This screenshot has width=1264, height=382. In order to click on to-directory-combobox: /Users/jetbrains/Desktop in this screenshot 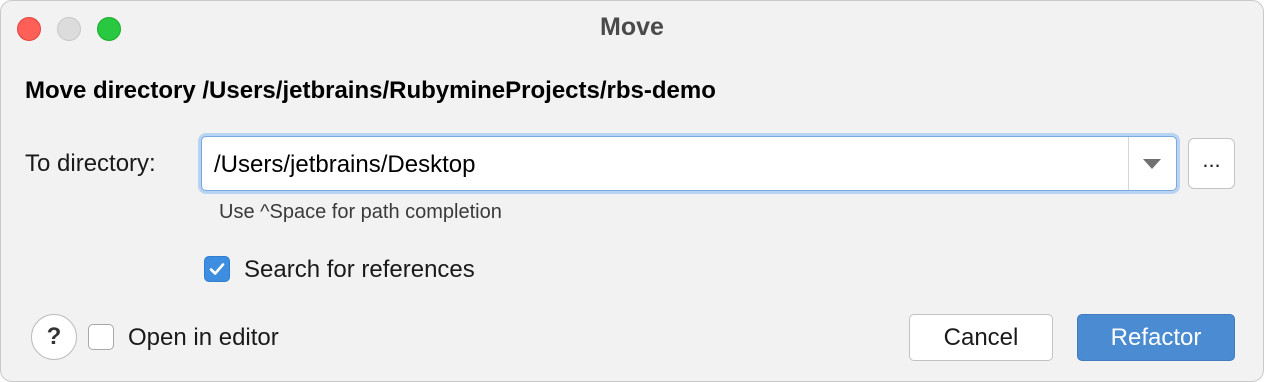, I will do `click(689, 163)`.